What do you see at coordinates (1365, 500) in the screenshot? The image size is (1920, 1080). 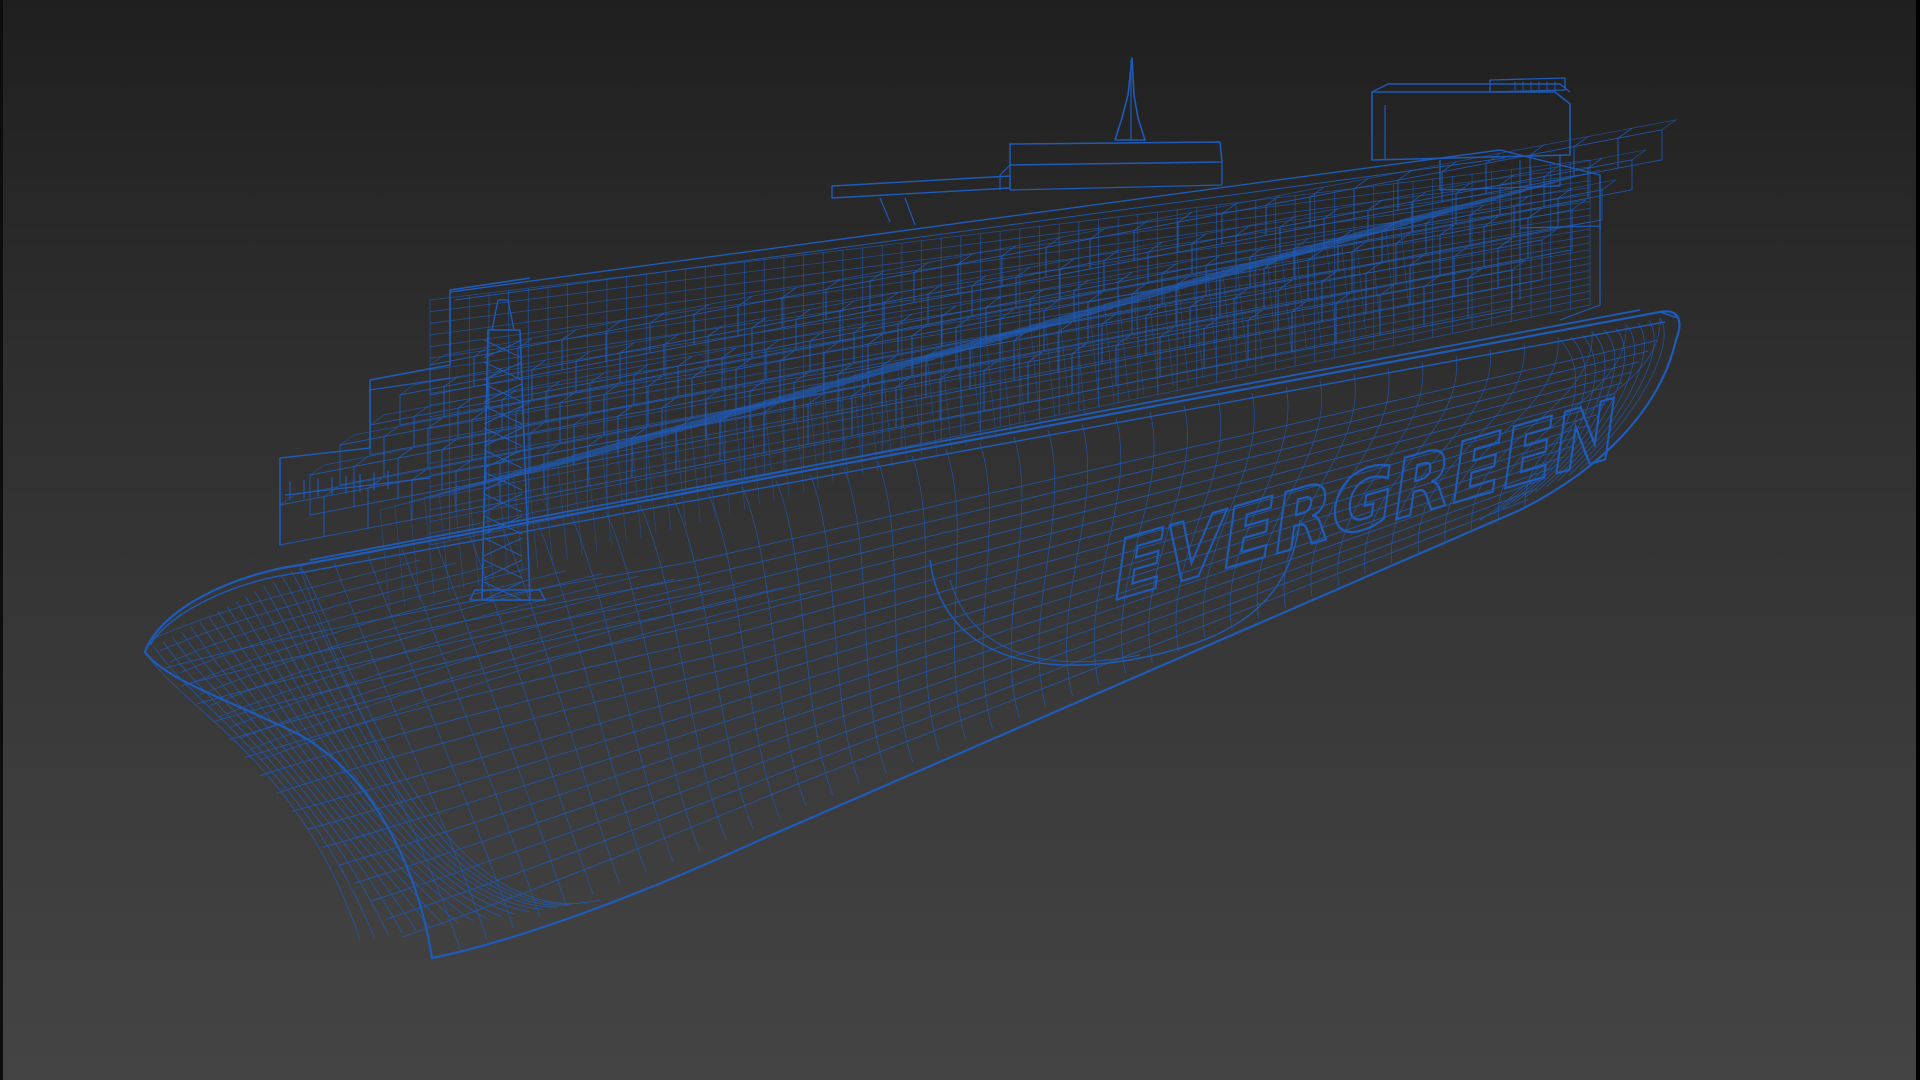 I see `hull-lettering: EVERGREEN` at bounding box center [1365, 500].